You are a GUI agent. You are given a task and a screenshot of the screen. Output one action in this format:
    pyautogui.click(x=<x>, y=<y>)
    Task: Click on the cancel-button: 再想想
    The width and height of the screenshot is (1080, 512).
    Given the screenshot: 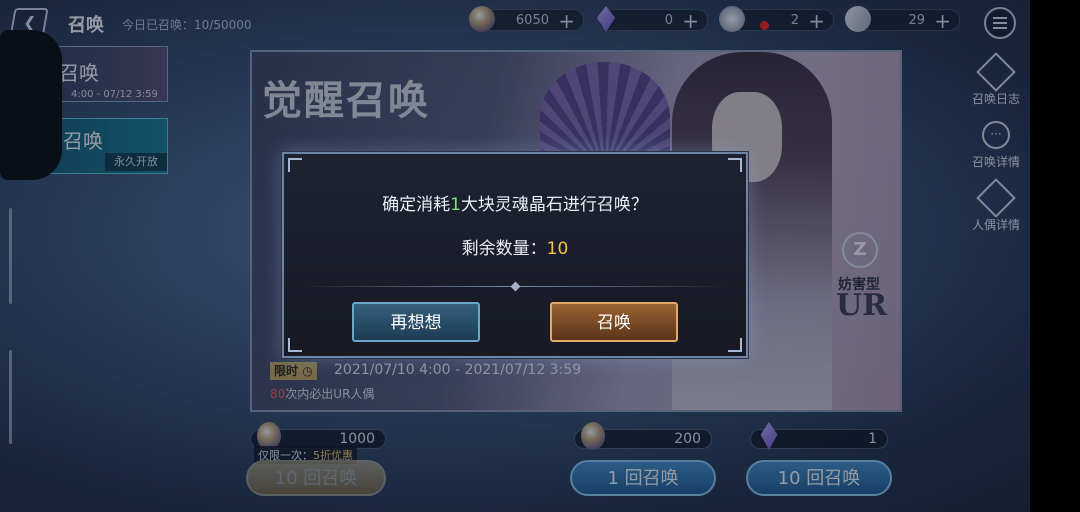 What is the action you would take?
    pyautogui.click(x=416, y=322)
    